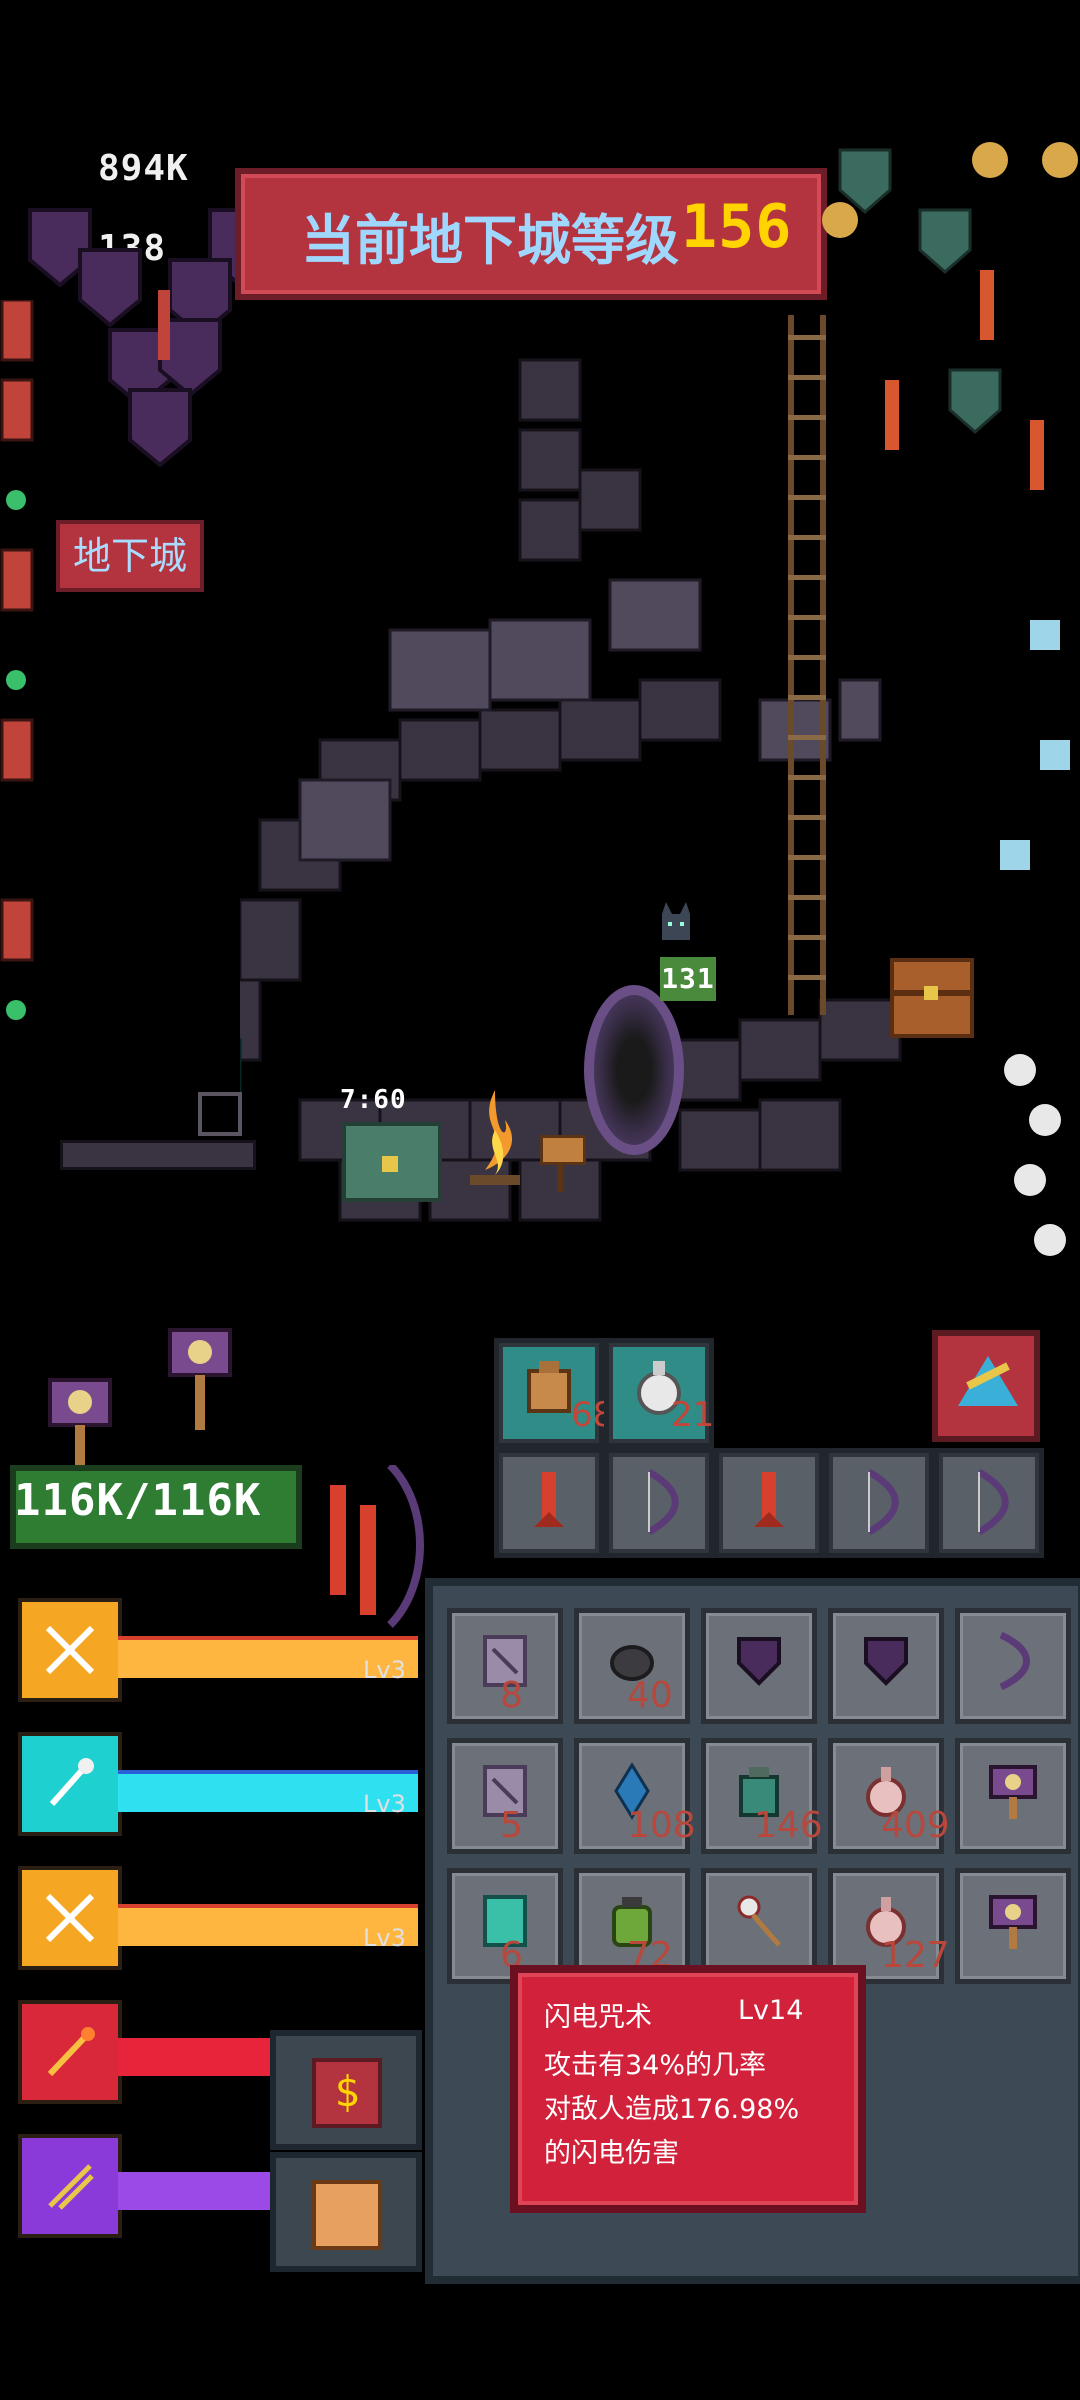 This screenshot has height=2400, width=1080. I want to click on special-item-slot, so click(986, 1386).